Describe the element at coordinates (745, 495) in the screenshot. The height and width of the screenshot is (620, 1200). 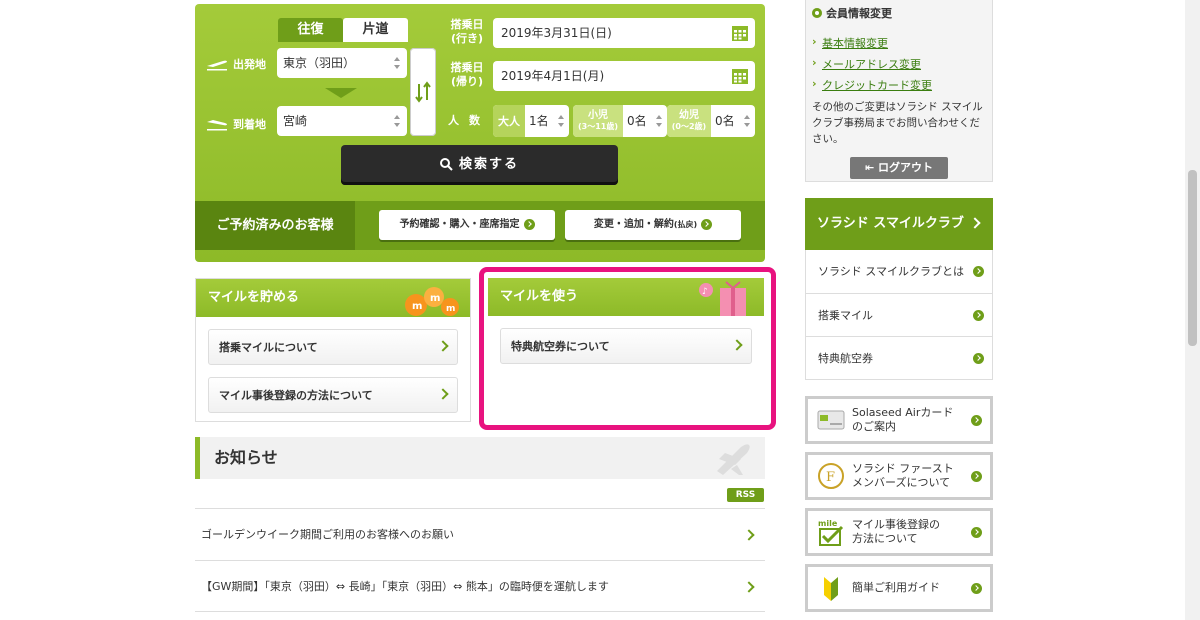
I see `rss-button: RSS` at that location.